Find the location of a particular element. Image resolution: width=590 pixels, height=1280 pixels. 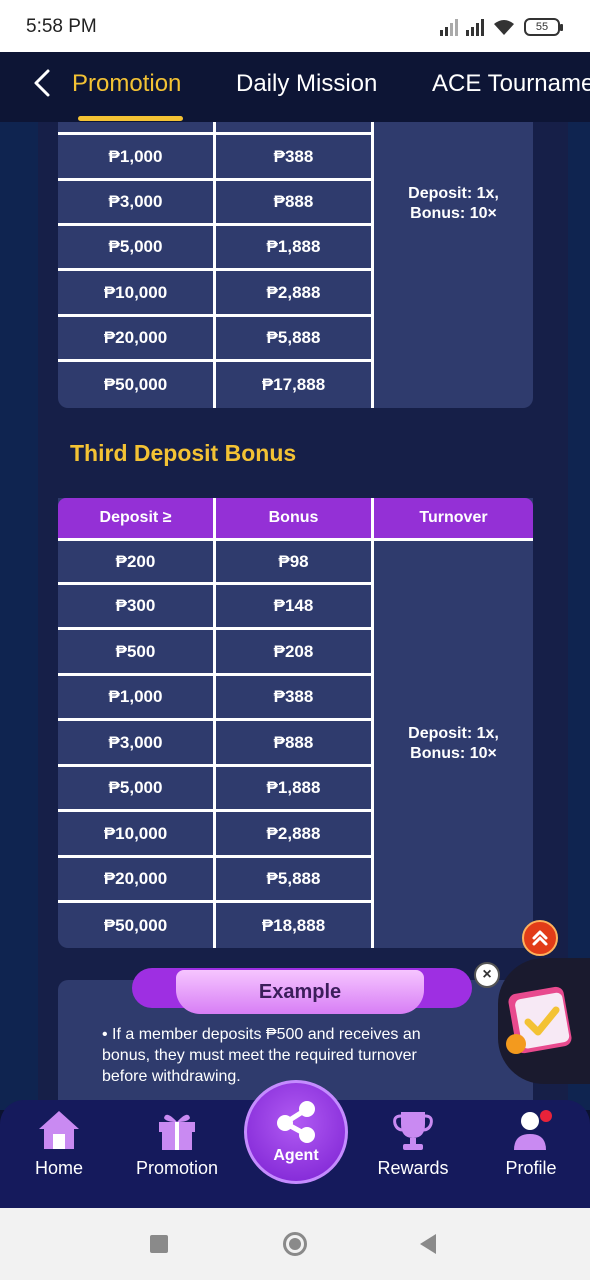

nav-label: Agent is located at coordinates (296, 1155).